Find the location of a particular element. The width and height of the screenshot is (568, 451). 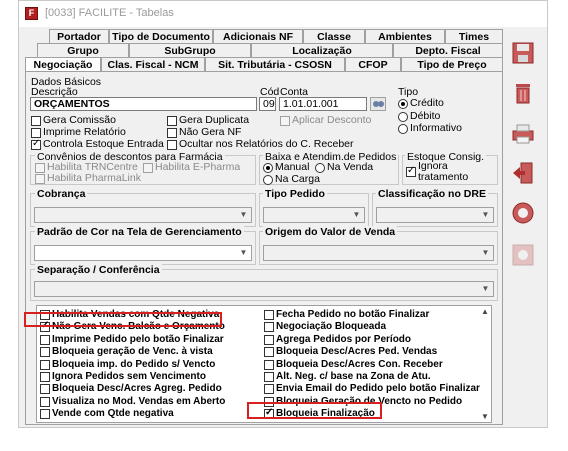

cobranca-select: ▼ is located at coordinates (143, 215).